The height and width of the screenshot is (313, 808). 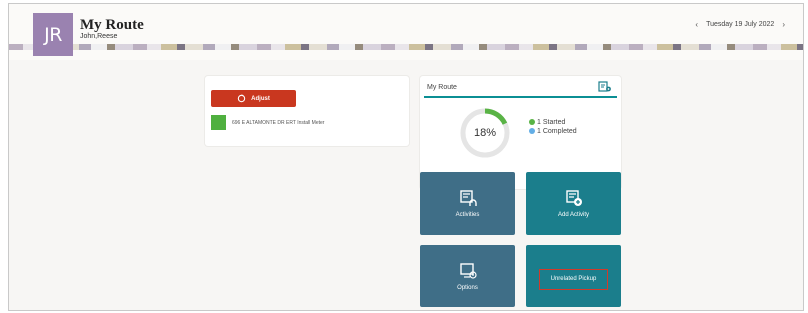 I want to click on task-item: 696 E ALTAMONTE DR ERT Install Meter, so click(x=267, y=122).